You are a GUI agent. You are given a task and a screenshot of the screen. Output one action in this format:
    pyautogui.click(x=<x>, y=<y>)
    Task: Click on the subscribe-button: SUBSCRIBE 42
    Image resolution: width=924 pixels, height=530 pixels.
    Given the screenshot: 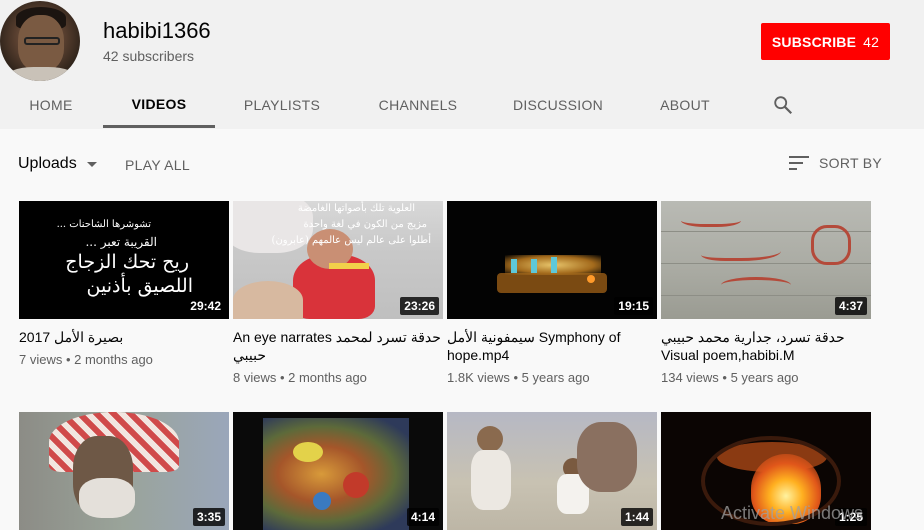 What is the action you would take?
    pyautogui.click(x=825, y=41)
    